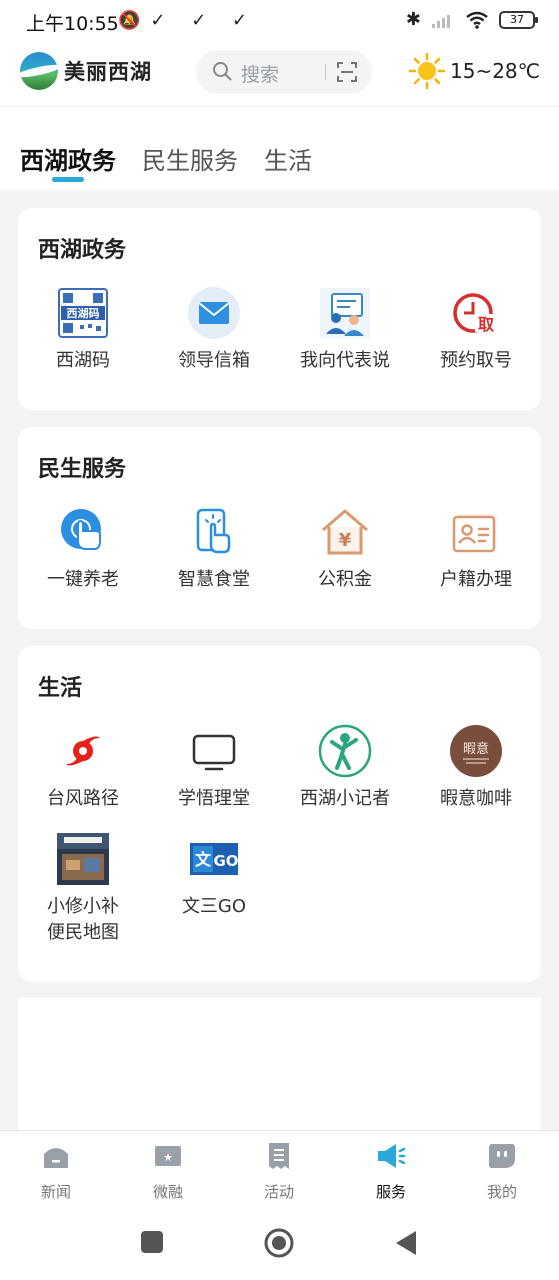 The image size is (559, 1280). I want to click on nav-label: 微融, so click(167, 1192).